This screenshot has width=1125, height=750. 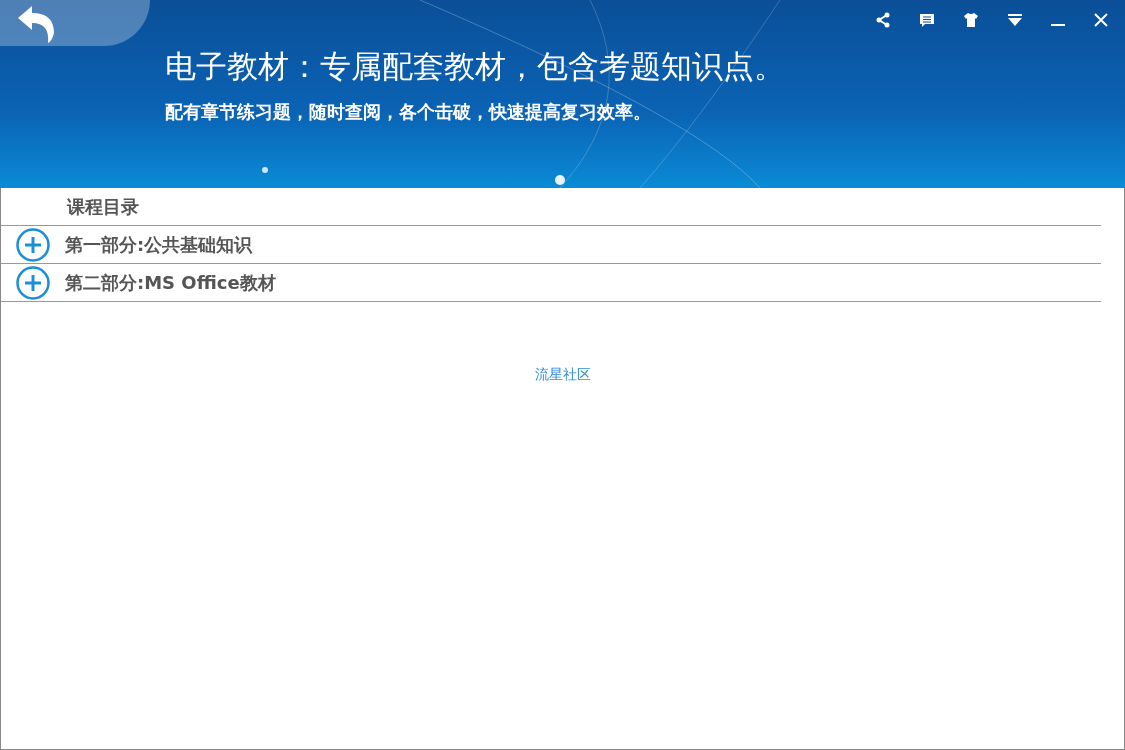 I want to click on catalog-item: 第二部分:MS Office教材, so click(x=170, y=282).